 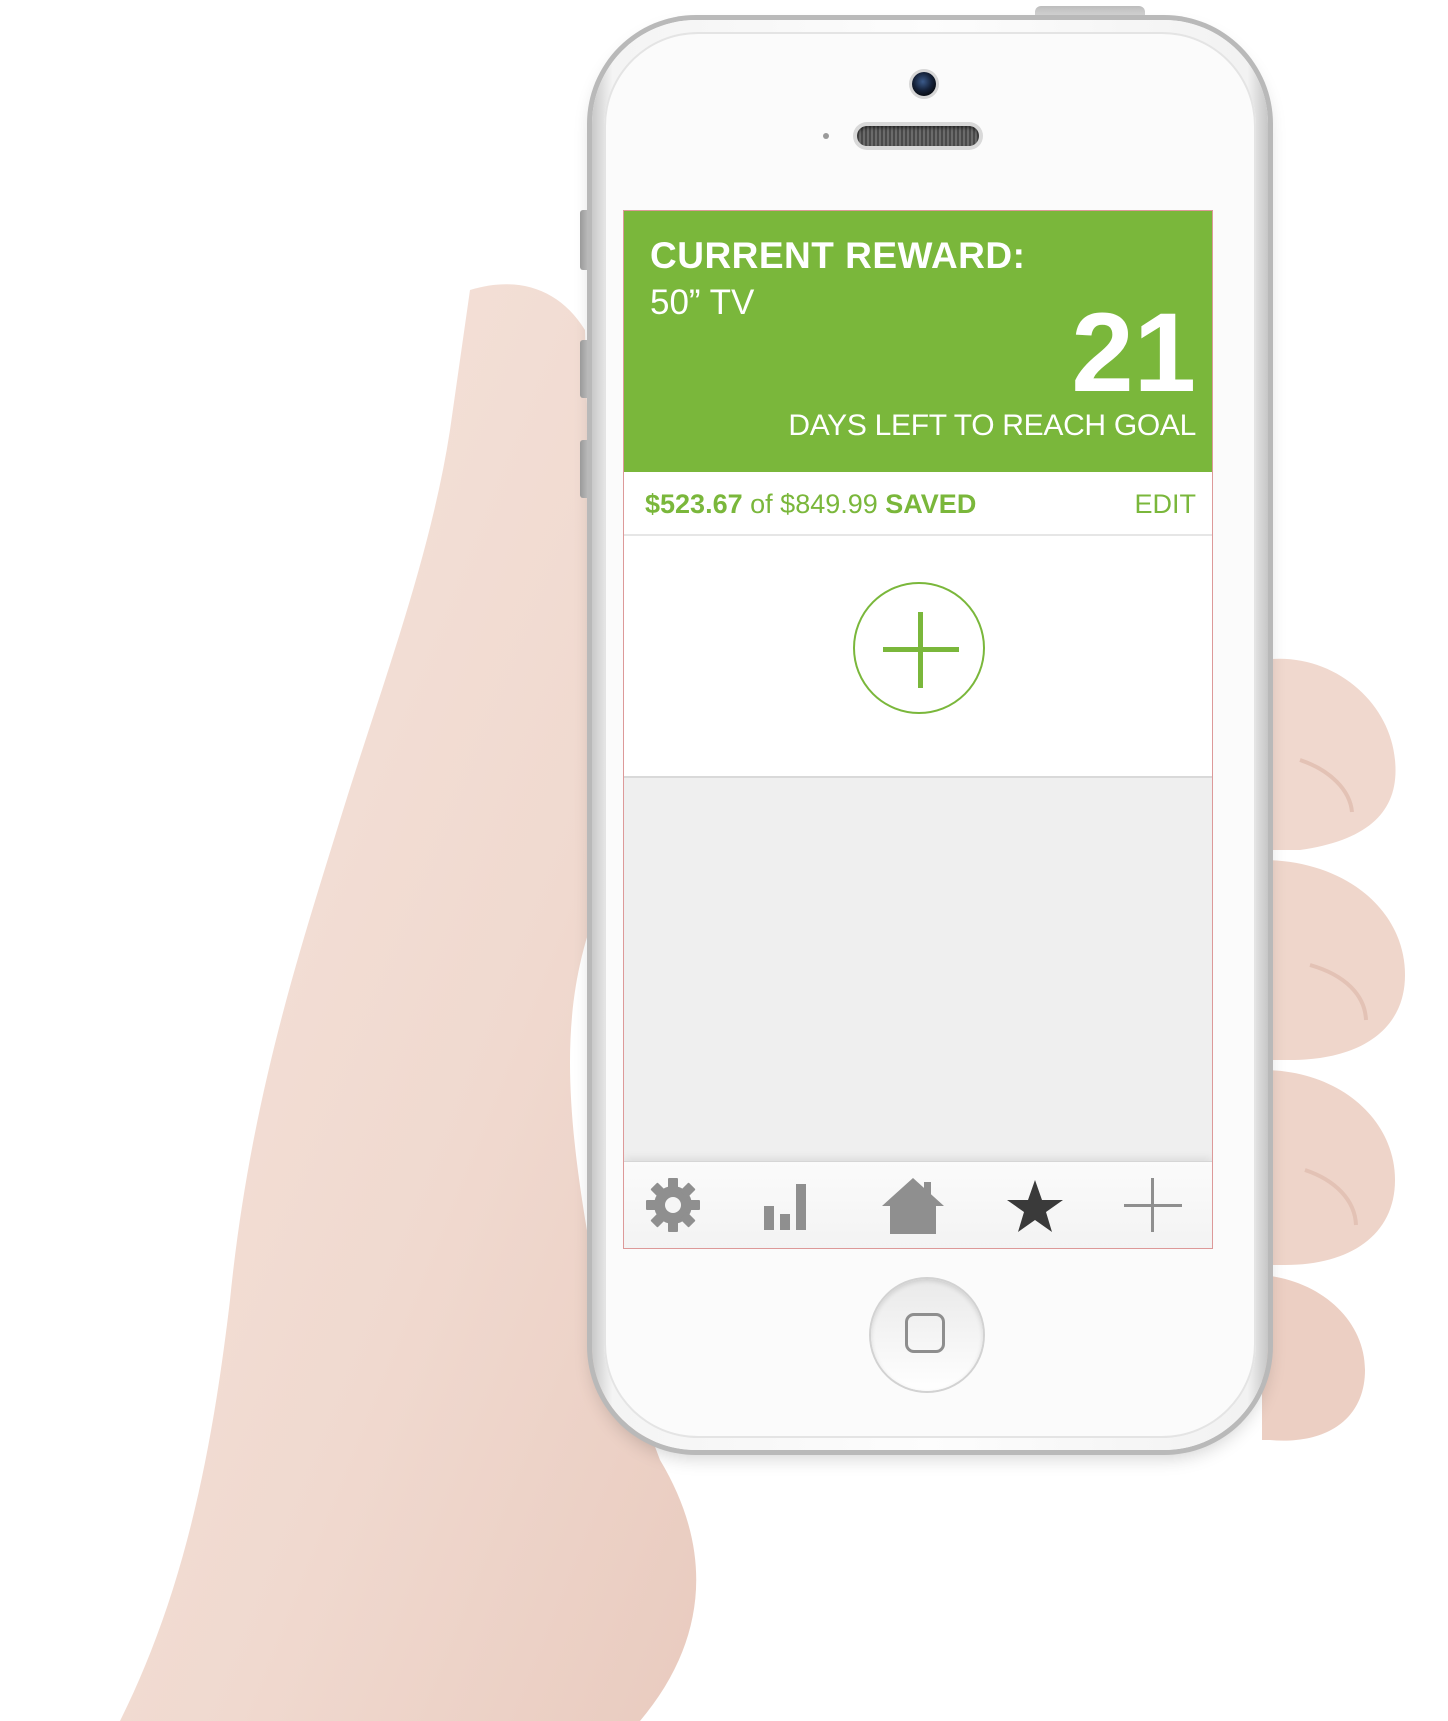 I want to click on home-icon, so click(x=913, y=1206).